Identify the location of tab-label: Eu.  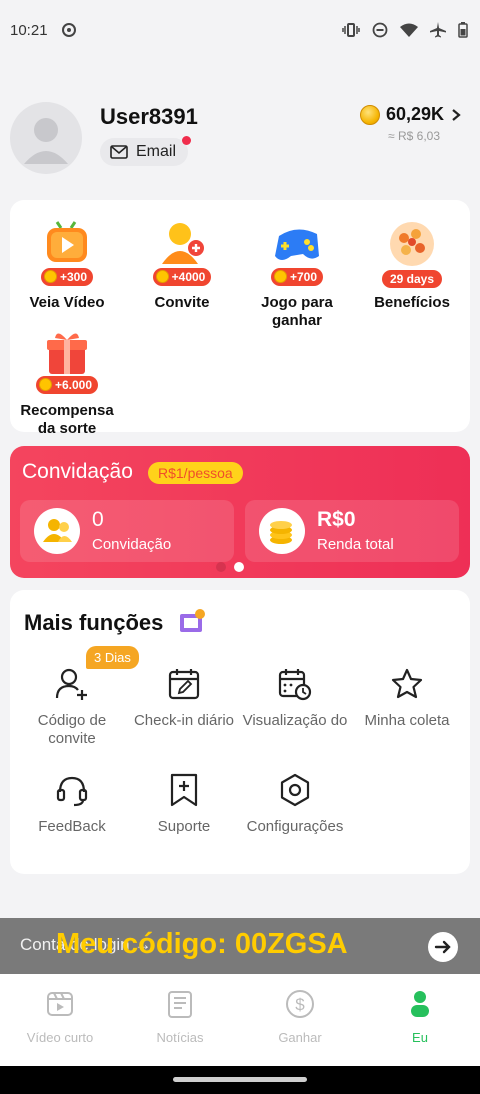
(420, 1037).